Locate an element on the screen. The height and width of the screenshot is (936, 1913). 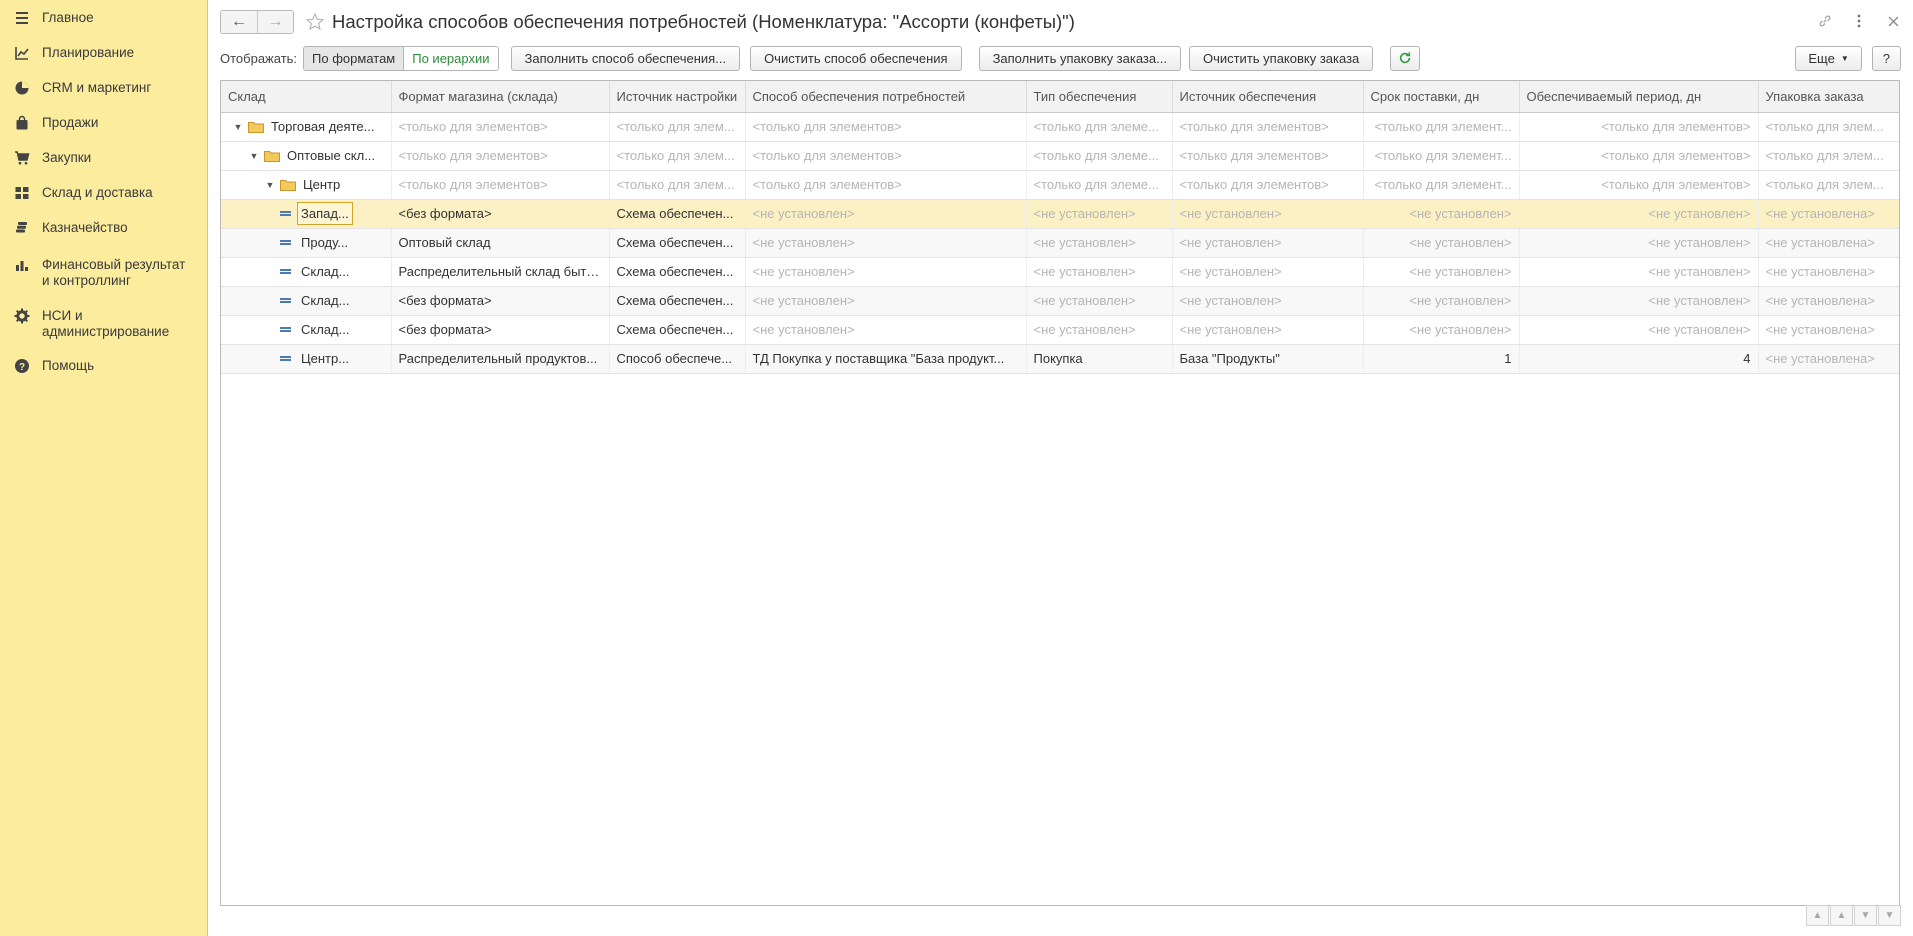
sidebar-item: Закупки is located at coordinates (102, 158).